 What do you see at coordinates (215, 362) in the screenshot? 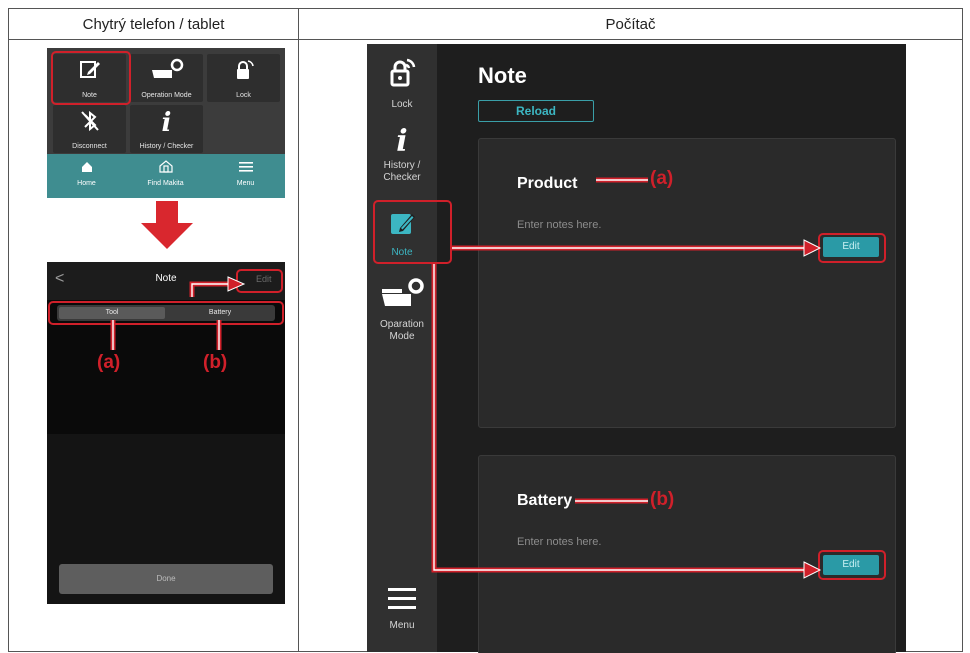
I see `annotation-b-phone: (b)` at bounding box center [215, 362].